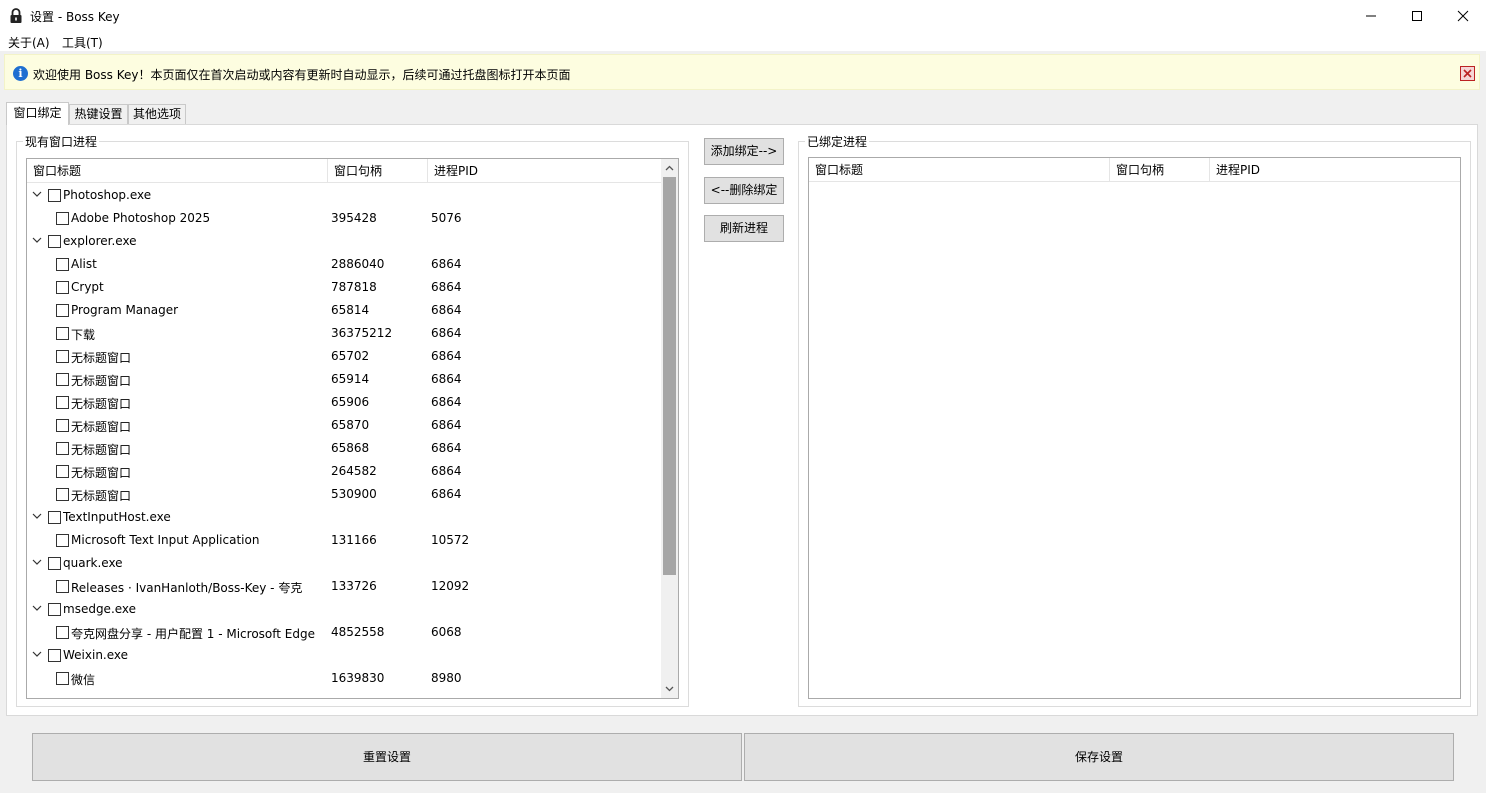 This screenshot has width=1486, height=793. What do you see at coordinates (83, 335) in the screenshot?
I see `row-title: 下载` at bounding box center [83, 335].